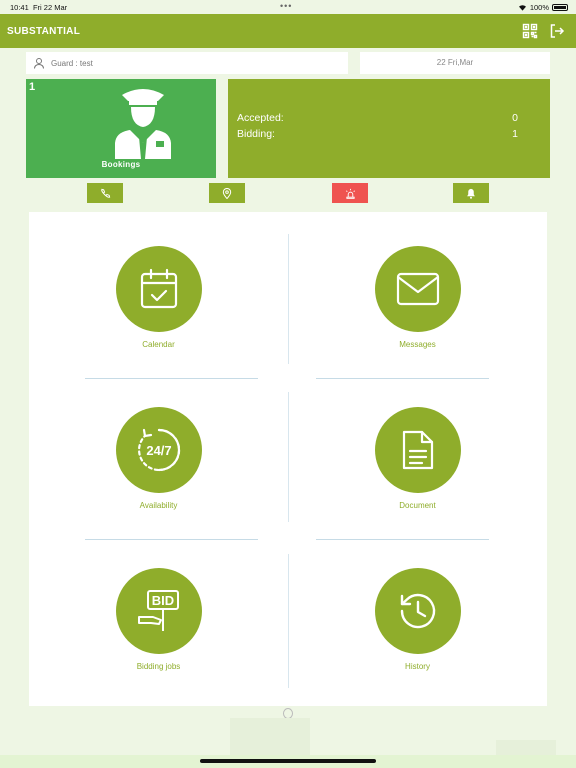 The height and width of the screenshot is (768, 576). I want to click on location-button, so click(227, 193).